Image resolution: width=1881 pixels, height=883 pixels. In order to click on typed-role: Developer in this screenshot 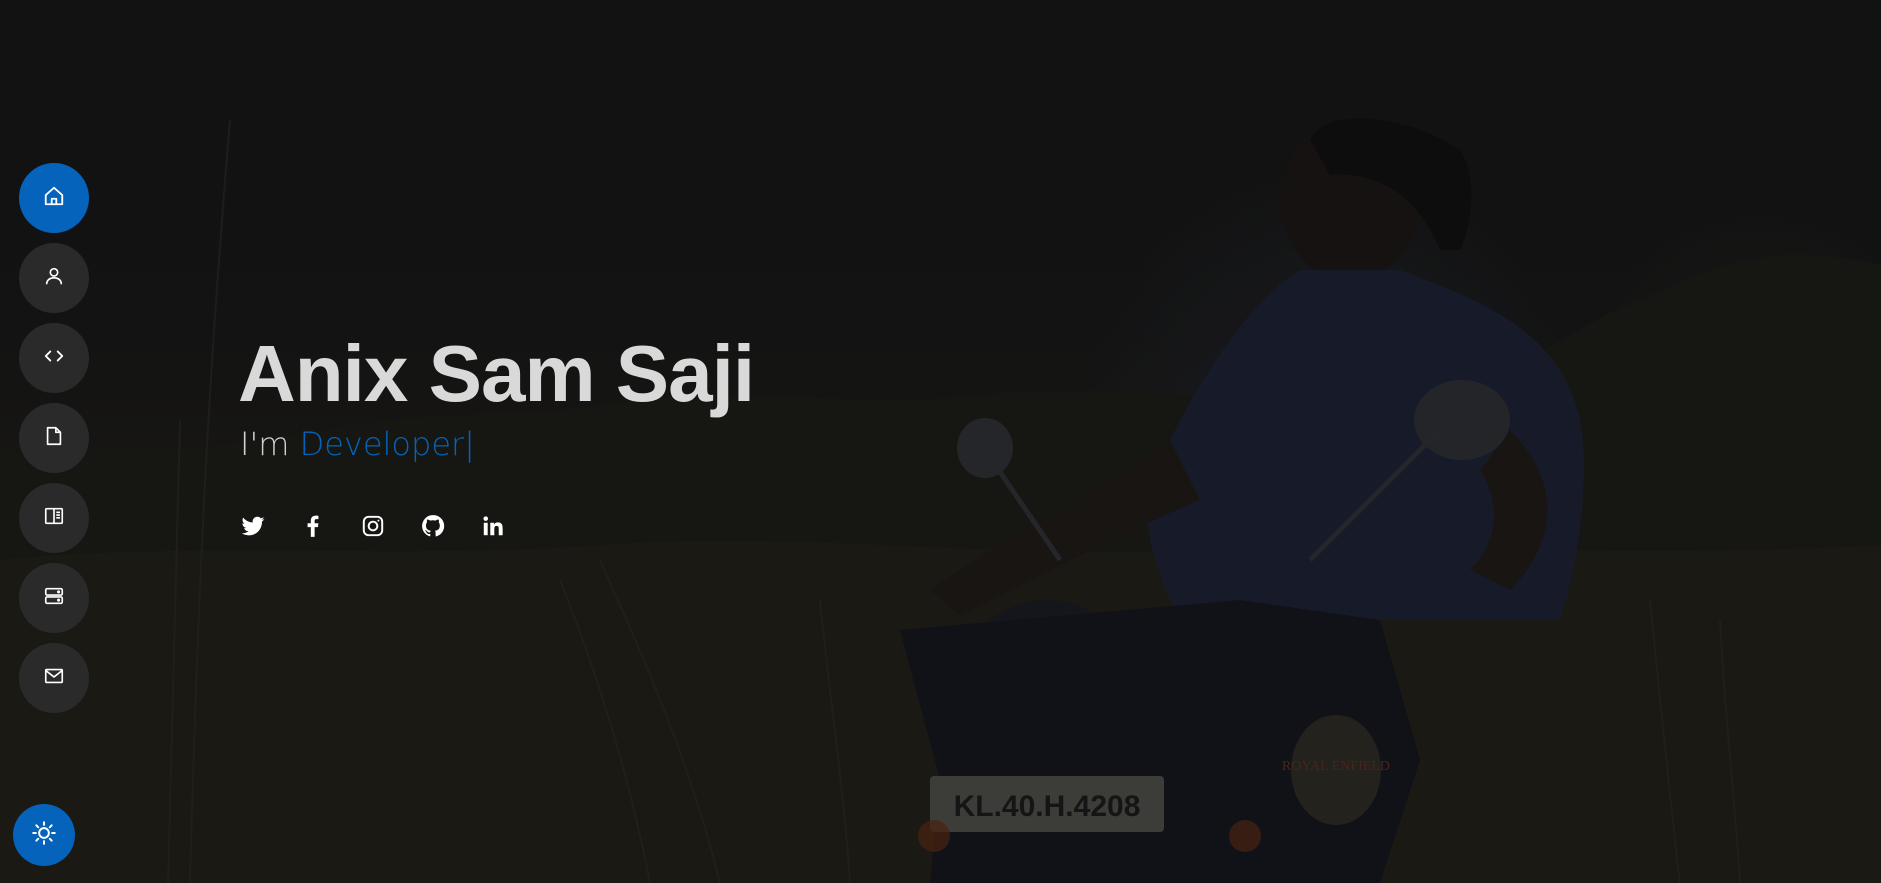, I will do `click(382, 444)`.